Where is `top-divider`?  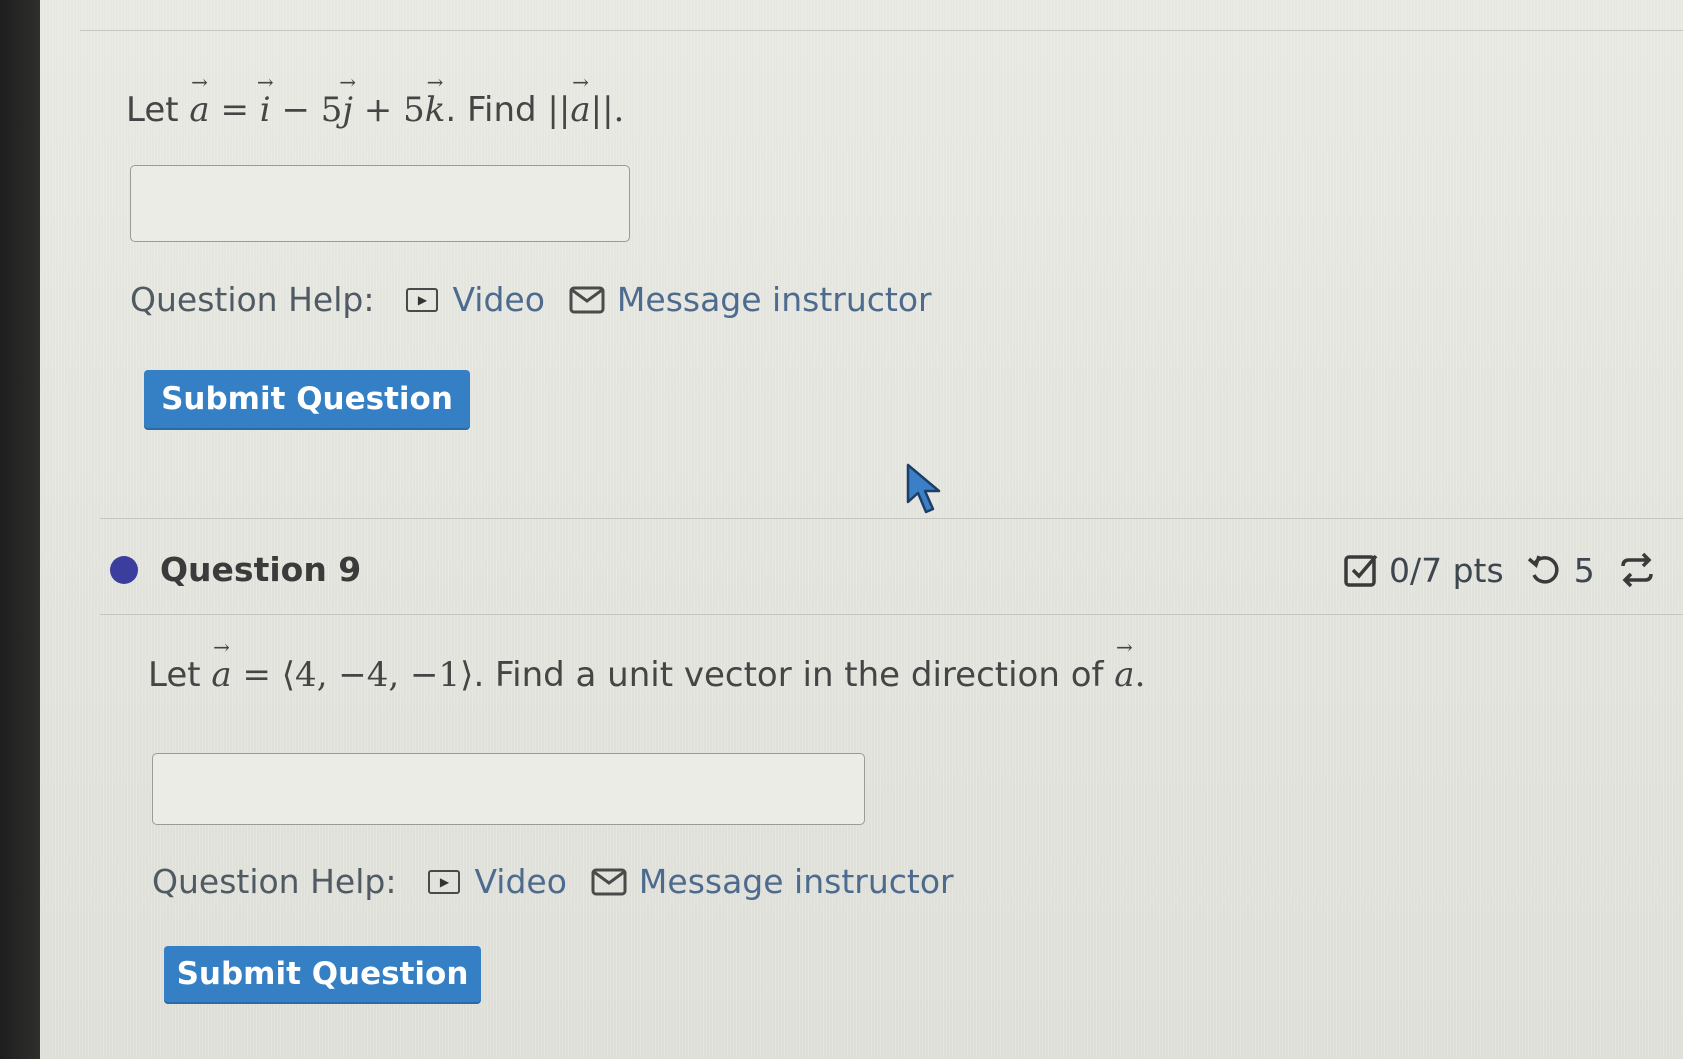
top-divider is located at coordinates (881, 30).